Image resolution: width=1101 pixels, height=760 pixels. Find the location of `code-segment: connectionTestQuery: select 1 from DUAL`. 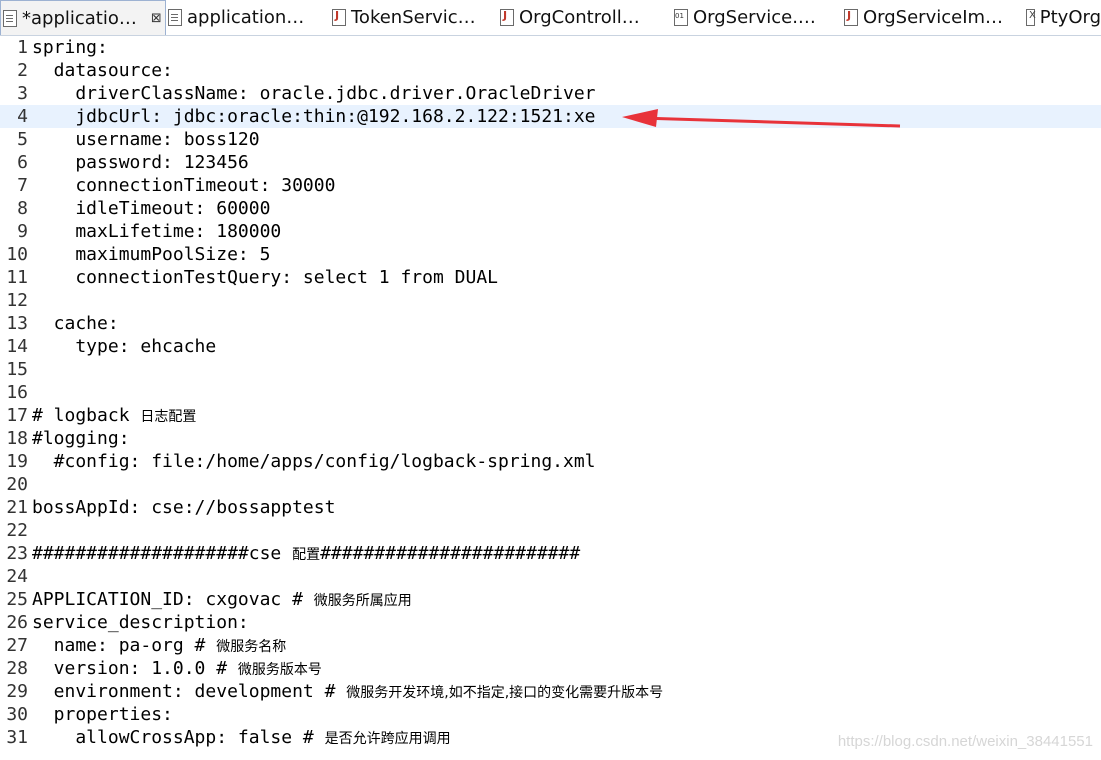

code-segment: connectionTestQuery: select 1 from DUAL is located at coordinates (265, 277).